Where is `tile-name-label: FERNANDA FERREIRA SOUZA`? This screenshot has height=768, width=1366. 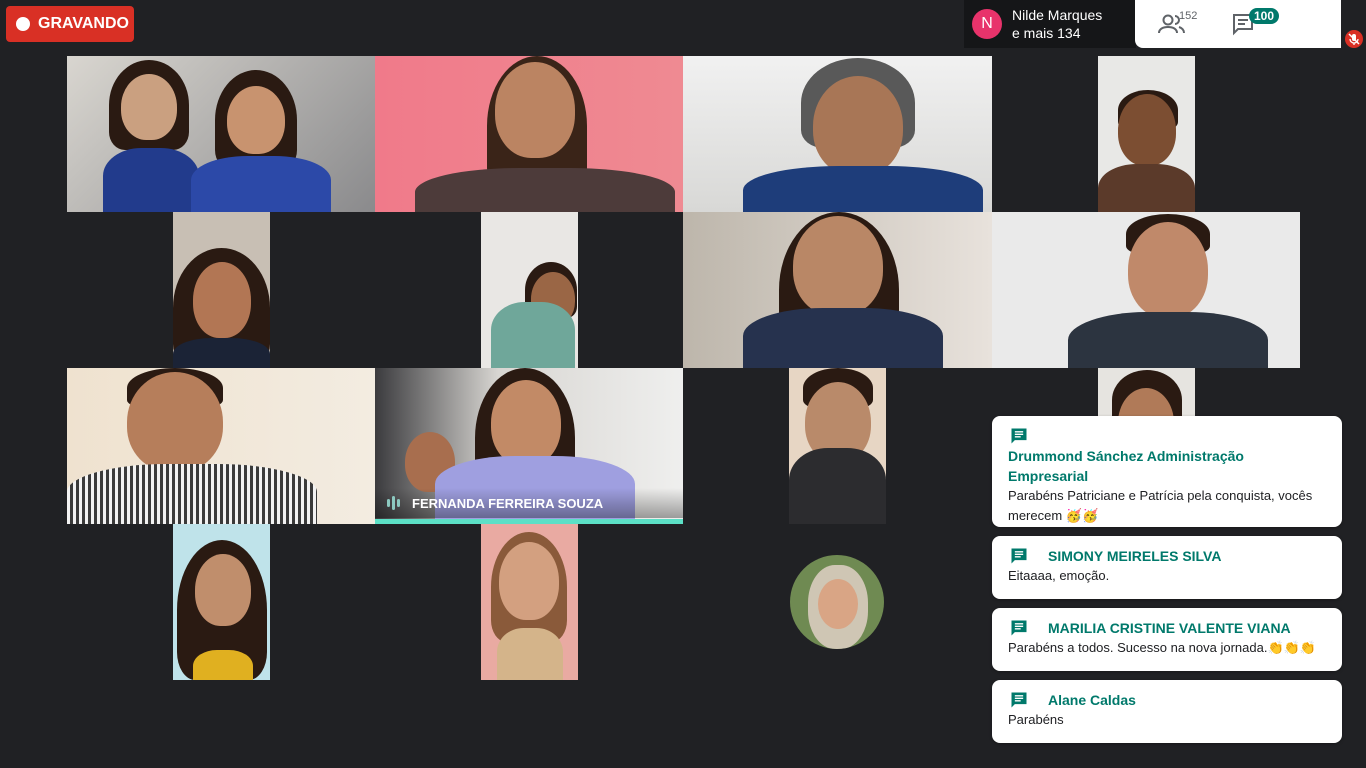
tile-name-label: FERNANDA FERREIRA SOUZA is located at coordinates (529, 503).